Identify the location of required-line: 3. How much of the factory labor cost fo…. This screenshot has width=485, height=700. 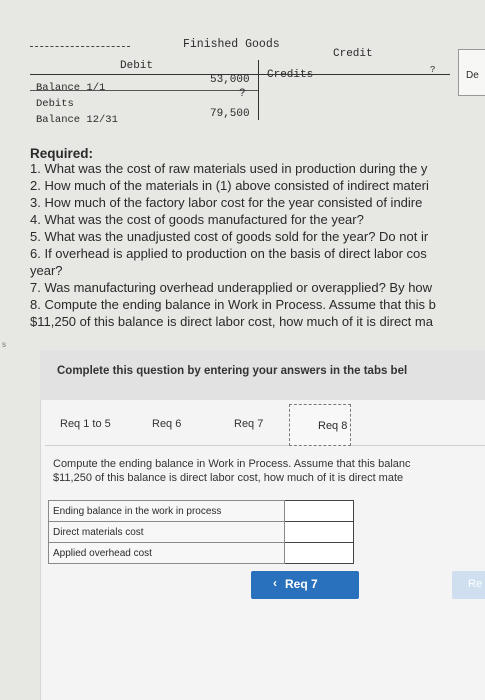
(226, 202).